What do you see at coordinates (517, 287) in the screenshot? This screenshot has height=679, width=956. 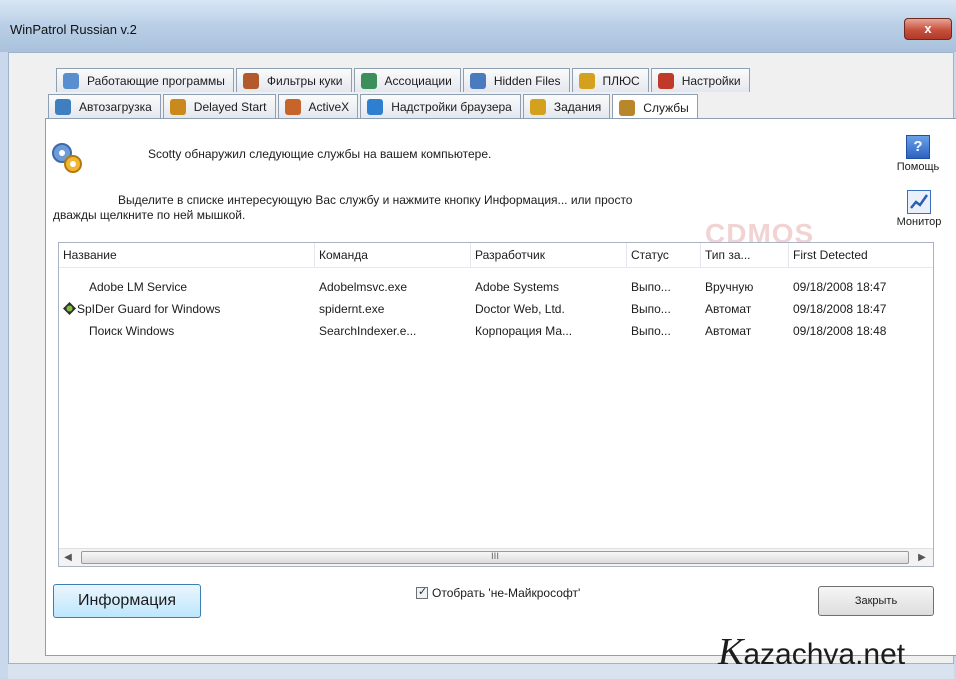 I see `cell-developer: Adobe Systems` at bounding box center [517, 287].